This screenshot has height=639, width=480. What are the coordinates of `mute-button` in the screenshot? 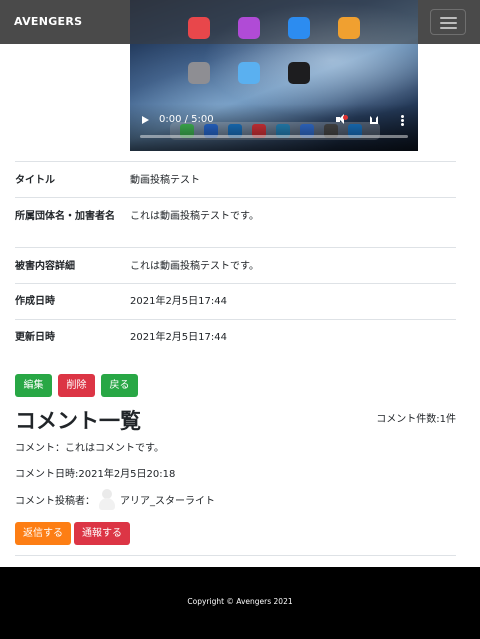 It's located at (342, 120).